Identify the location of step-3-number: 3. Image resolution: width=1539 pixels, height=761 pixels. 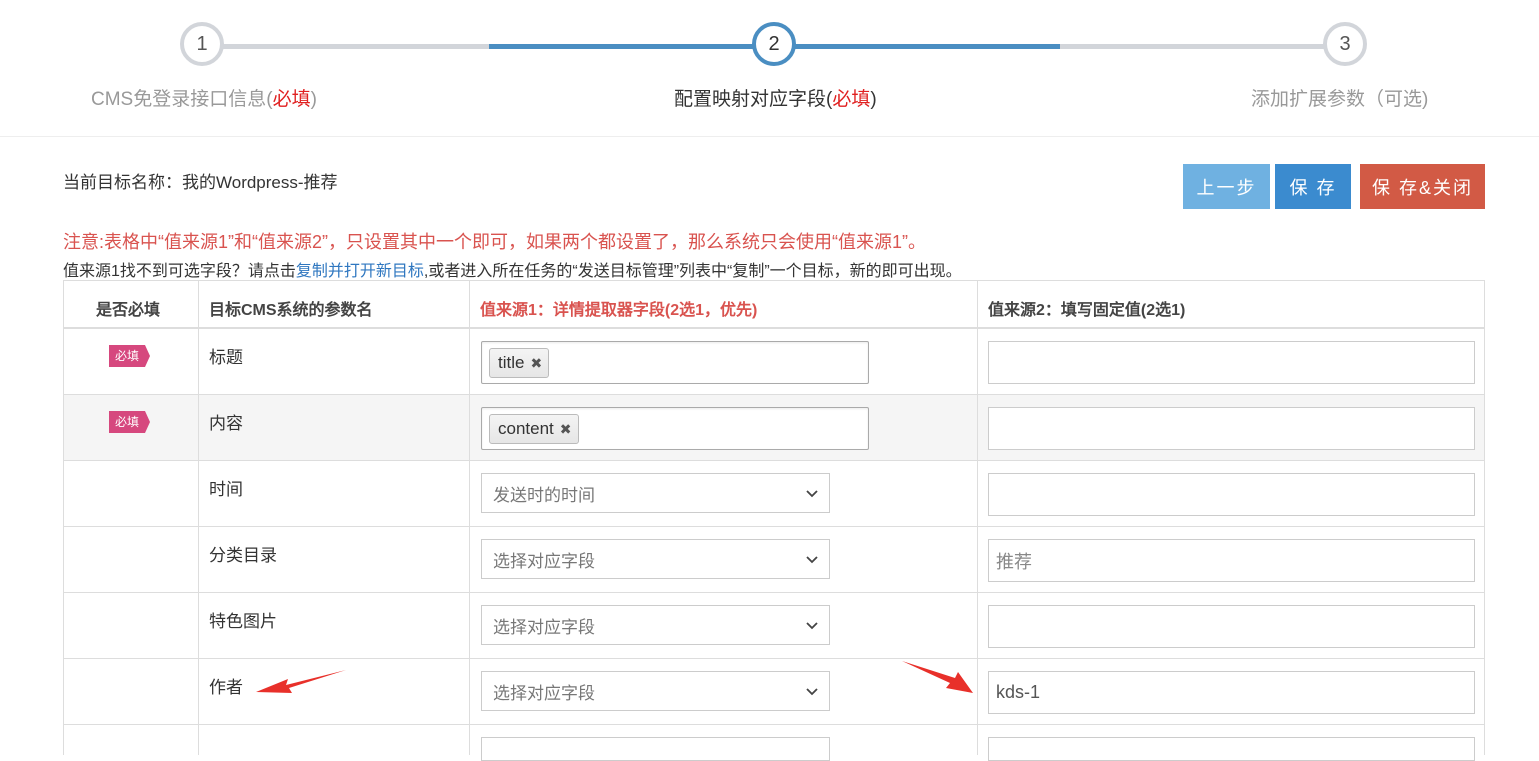
(1345, 43).